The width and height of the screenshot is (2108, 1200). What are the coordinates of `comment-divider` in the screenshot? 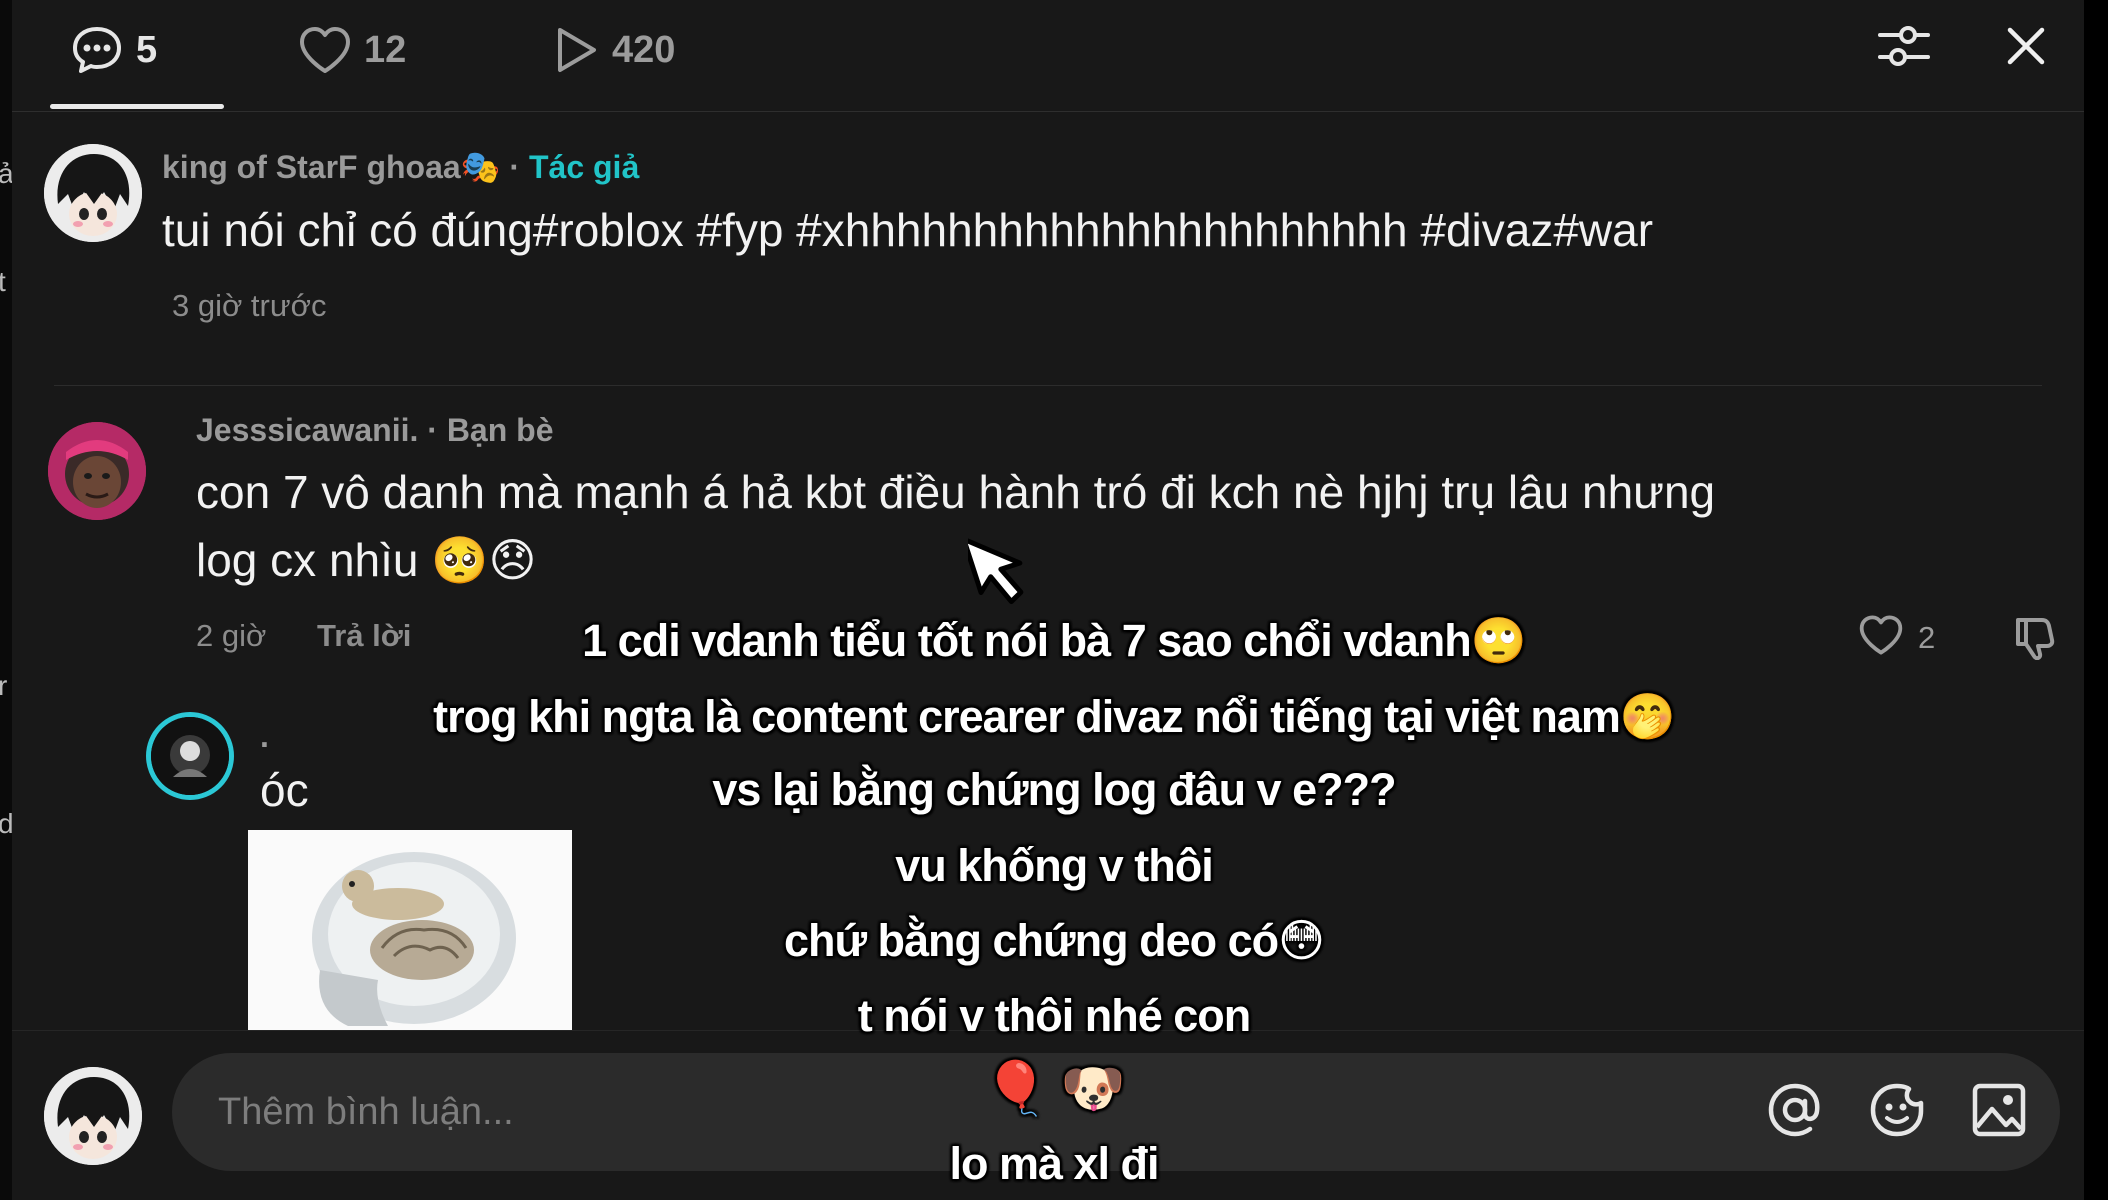 It's located at (1048, 385).